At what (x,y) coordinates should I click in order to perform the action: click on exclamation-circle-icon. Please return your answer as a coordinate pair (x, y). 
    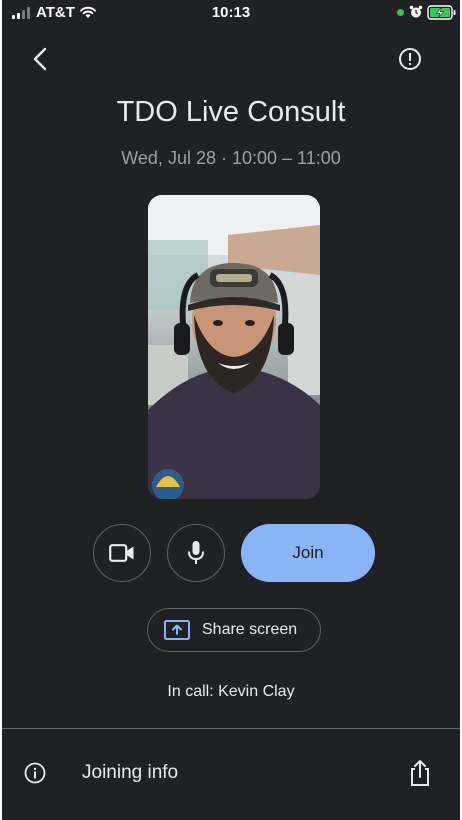
    Looking at the image, I should click on (410, 59).